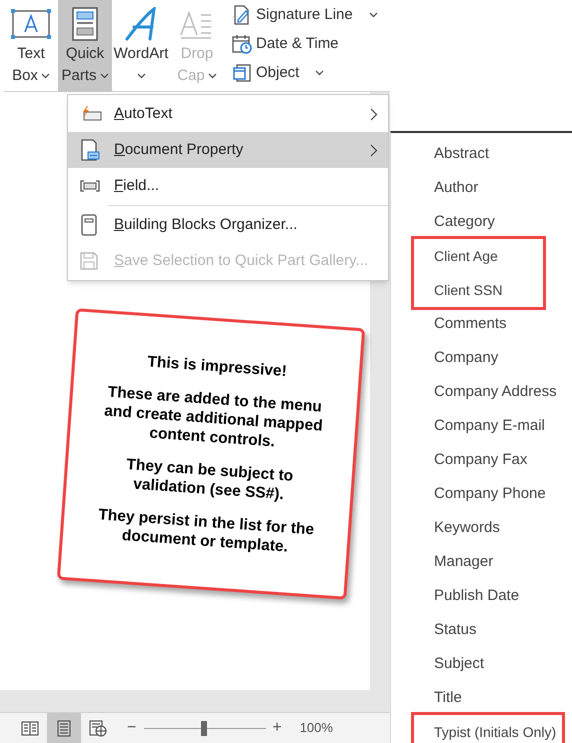 The width and height of the screenshot is (572, 743). What do you see at coordinates (90, 150) in the screenshot?
I see `document-field-icon` at bounding box center [90, 150].